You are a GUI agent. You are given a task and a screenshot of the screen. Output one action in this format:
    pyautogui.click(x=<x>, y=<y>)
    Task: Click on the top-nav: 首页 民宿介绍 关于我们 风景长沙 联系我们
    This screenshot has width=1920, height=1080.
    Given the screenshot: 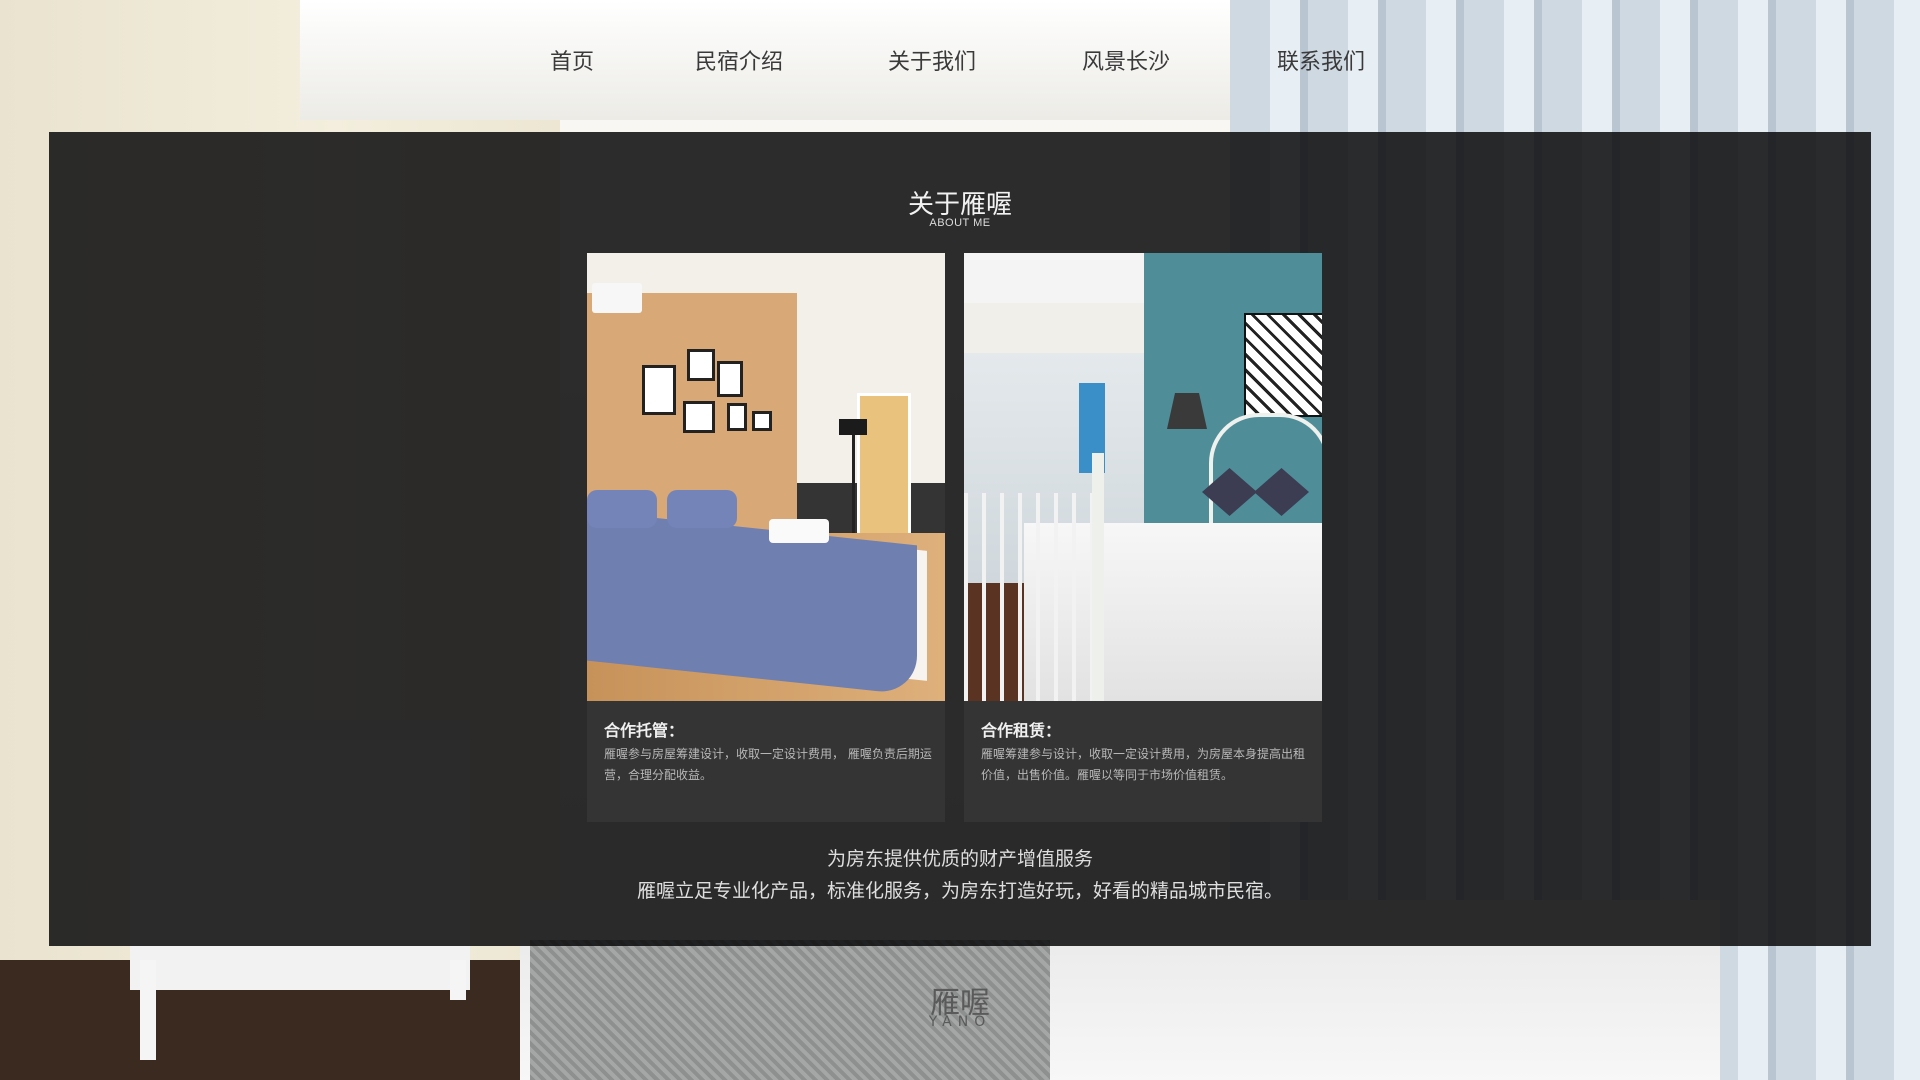 What is the action you would take?
    pyautogui.click(x=960, y=64)
    